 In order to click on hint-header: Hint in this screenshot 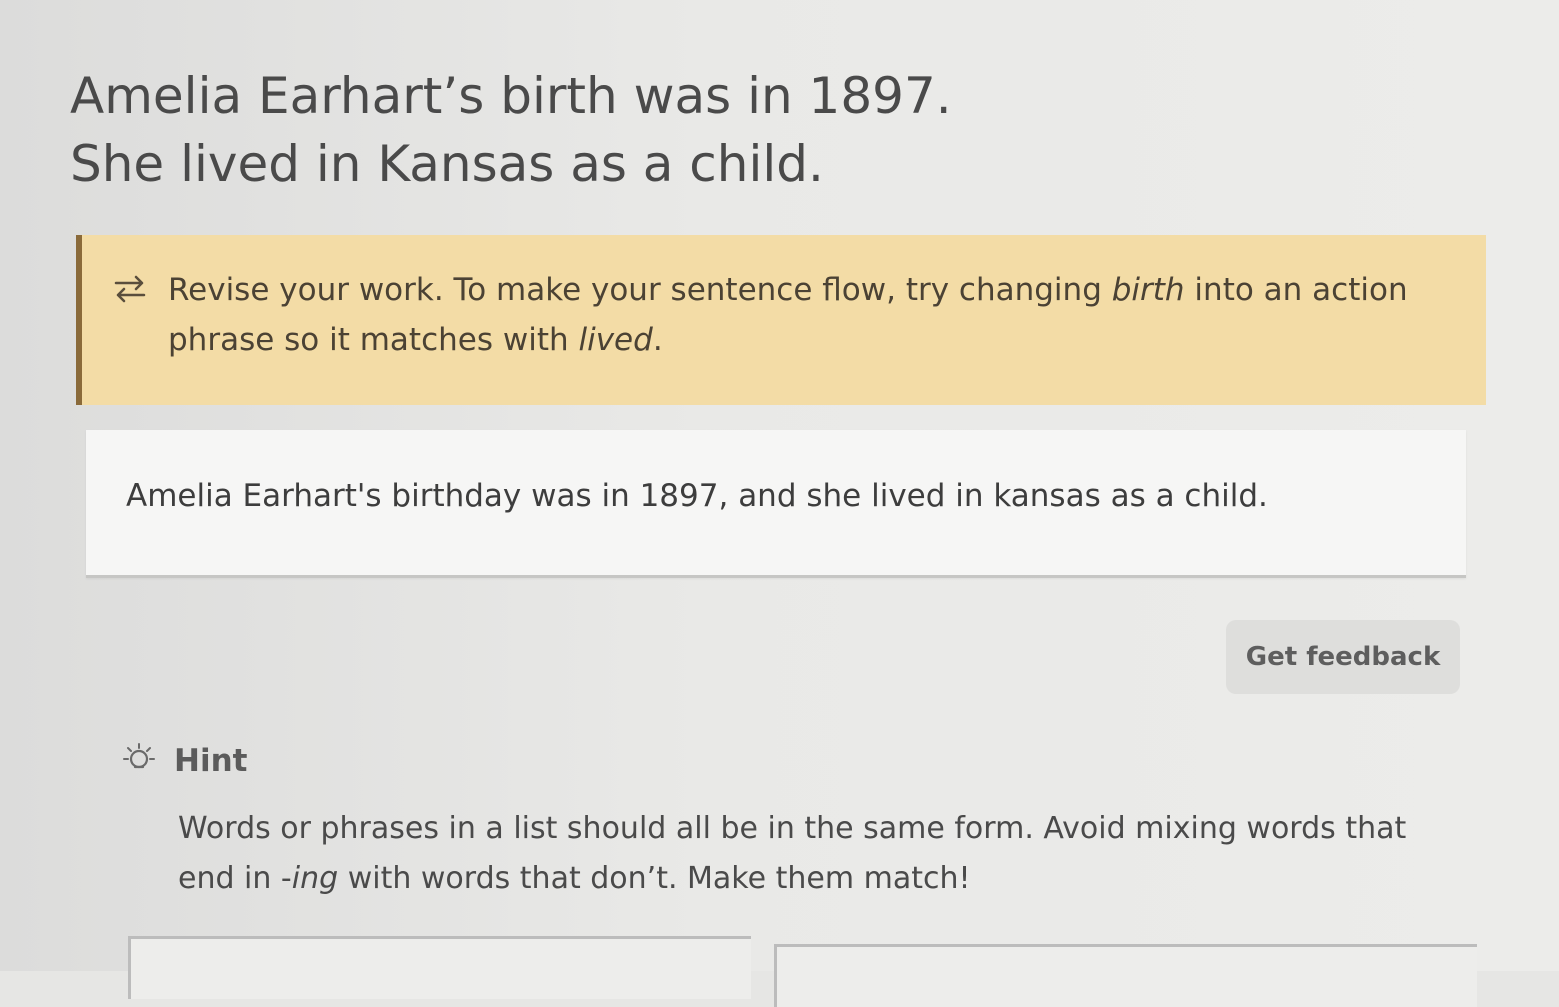, I will do `click(783, 761)`.